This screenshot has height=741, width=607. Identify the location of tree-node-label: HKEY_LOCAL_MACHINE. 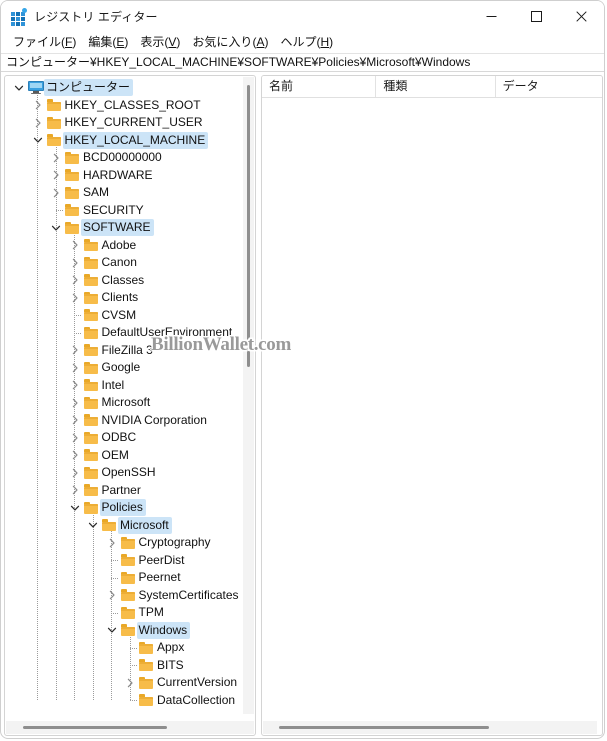
(135, 140).